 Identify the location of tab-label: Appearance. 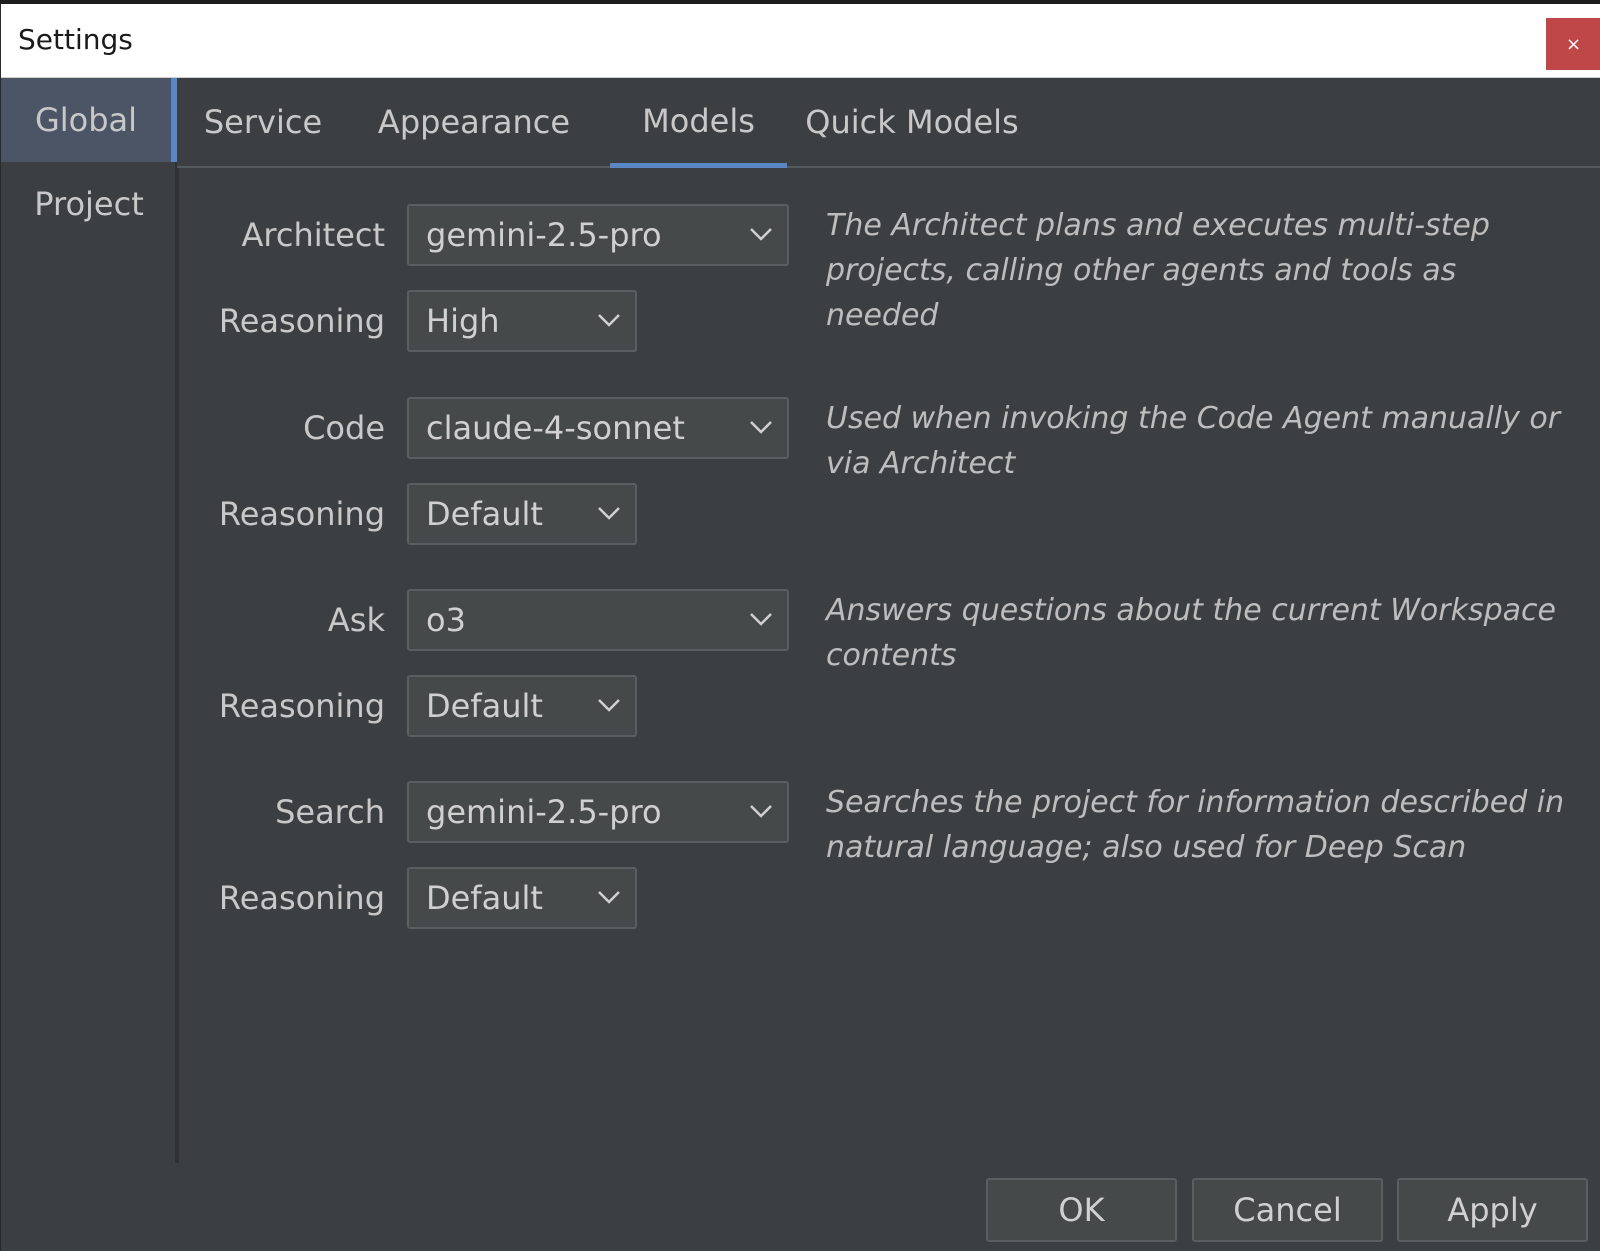
(474, 122).